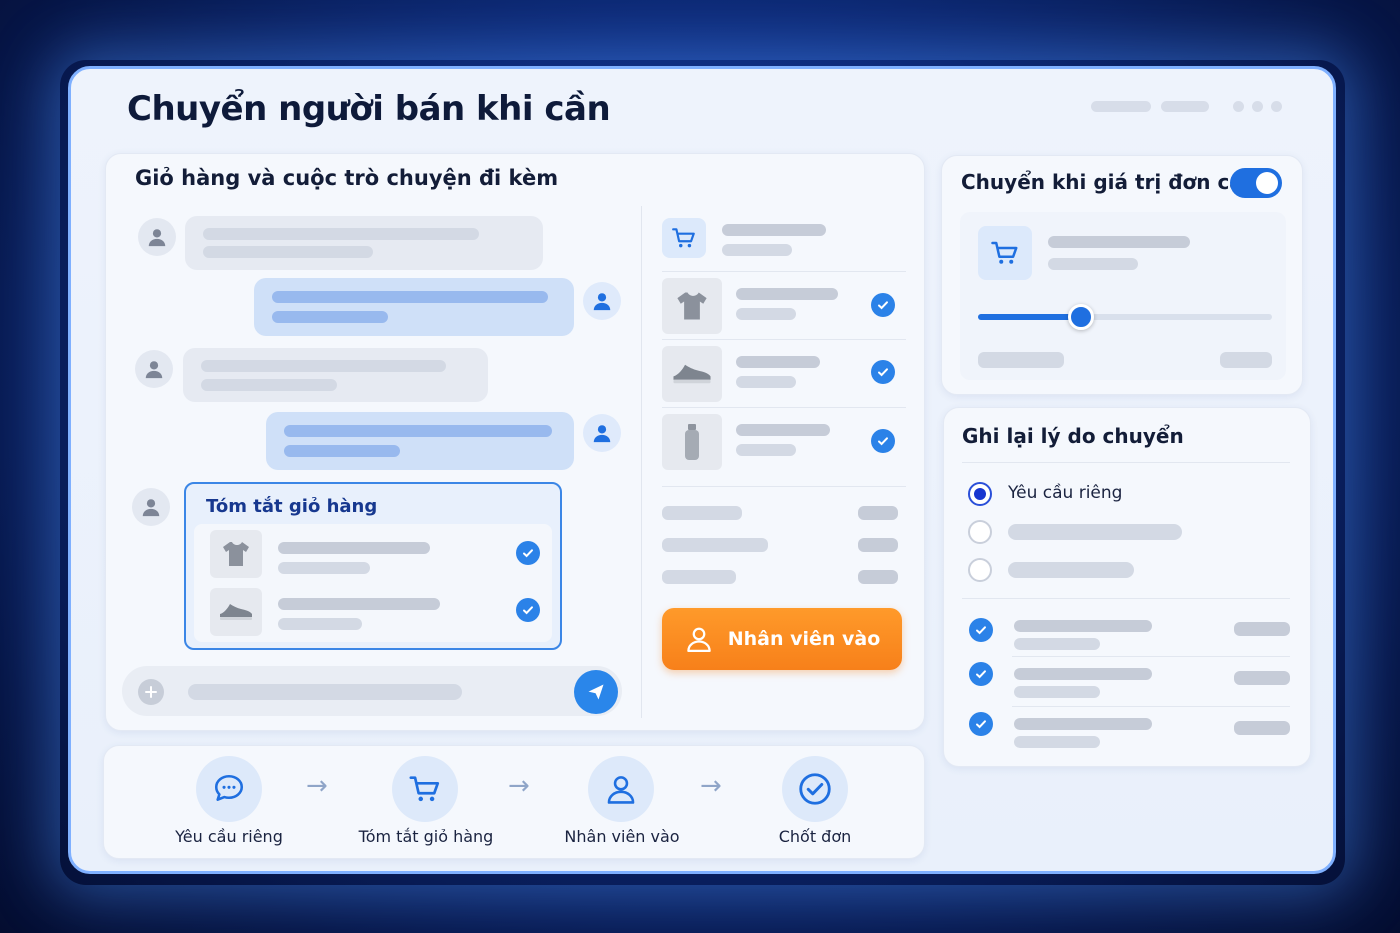 The width and height of the screenshot is (1400, 933). I want to click on step-label: Tóm tắt giỏ hàng, so click(426, 836).